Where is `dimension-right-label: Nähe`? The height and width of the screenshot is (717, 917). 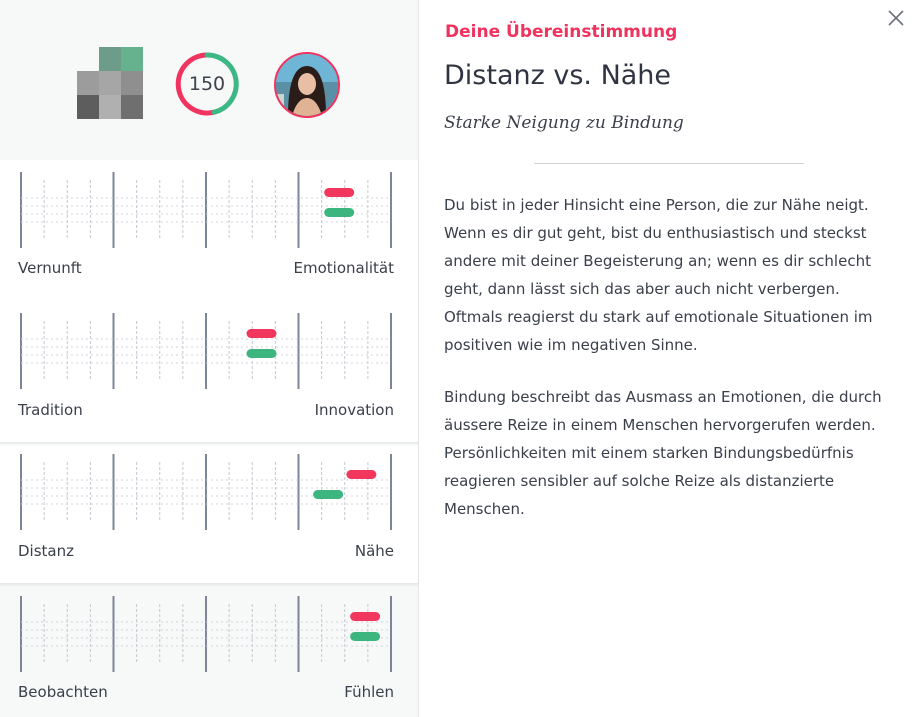 dimension-right-label: Nähe is located at coordinates (374, 551).